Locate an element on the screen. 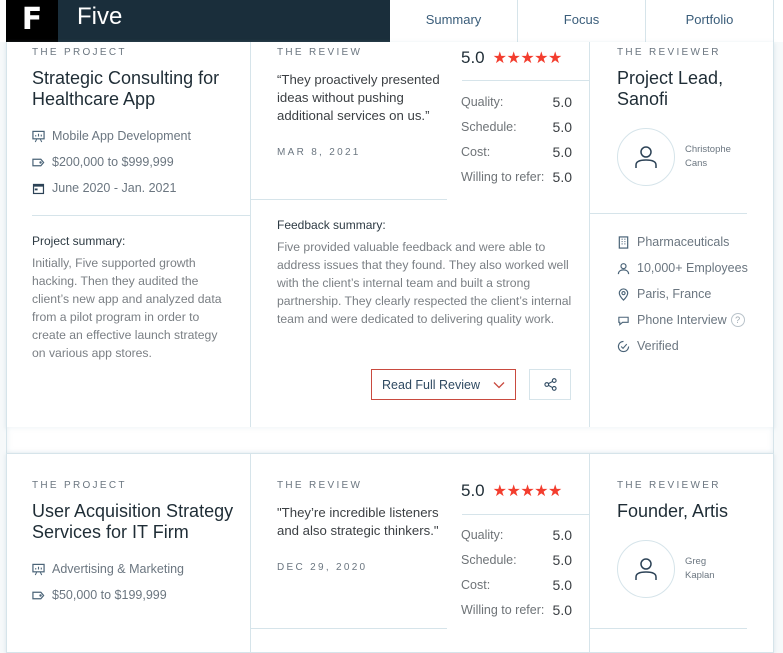  review-date: DEC 29, 2020 is located at coordinates (322, 567).